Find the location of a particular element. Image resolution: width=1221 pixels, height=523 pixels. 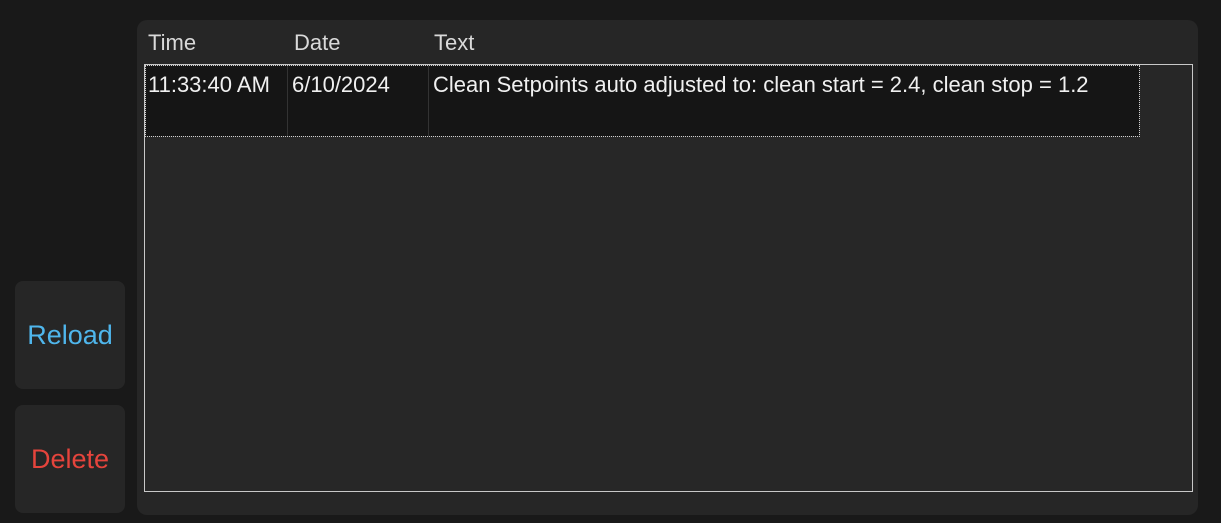

log-row-date: 6/10/2024 is located at coordinates (358, 101).